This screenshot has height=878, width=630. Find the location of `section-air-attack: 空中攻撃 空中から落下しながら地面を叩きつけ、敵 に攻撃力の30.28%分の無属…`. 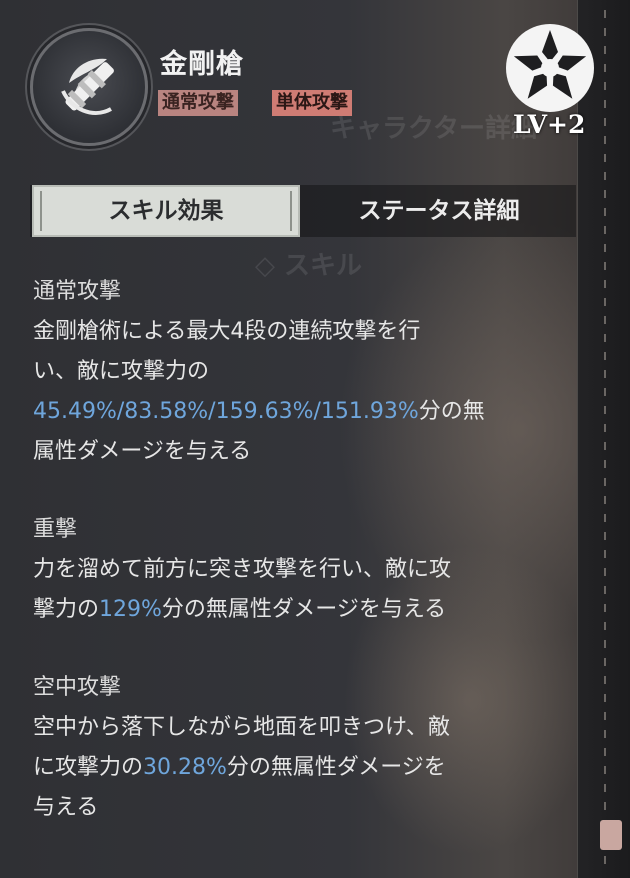

section-air-attack: 空中攻撃 空中から落下しながら地面を叩きつけ、敵 に攻撃力の30.28%分の無属… is located at coordinates (241, 748).